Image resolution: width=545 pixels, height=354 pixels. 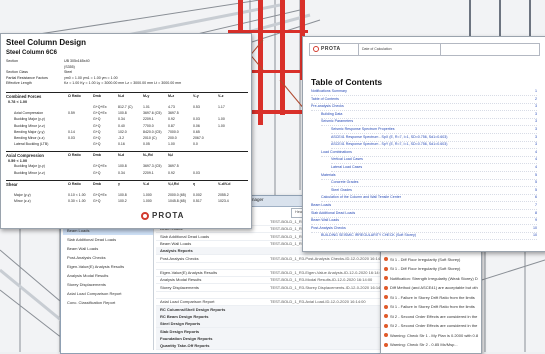 What do you see at coordinates (29, 138) in the screenshot?
I see `section-cell: Bending Minor (z-z)` at bounding box center [29, 138].